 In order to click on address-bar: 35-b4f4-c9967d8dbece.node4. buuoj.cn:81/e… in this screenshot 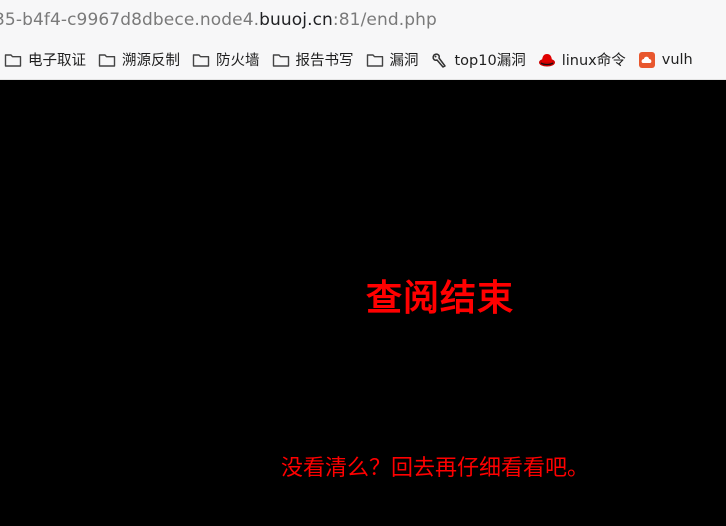, I will do `click(363, 20)`.